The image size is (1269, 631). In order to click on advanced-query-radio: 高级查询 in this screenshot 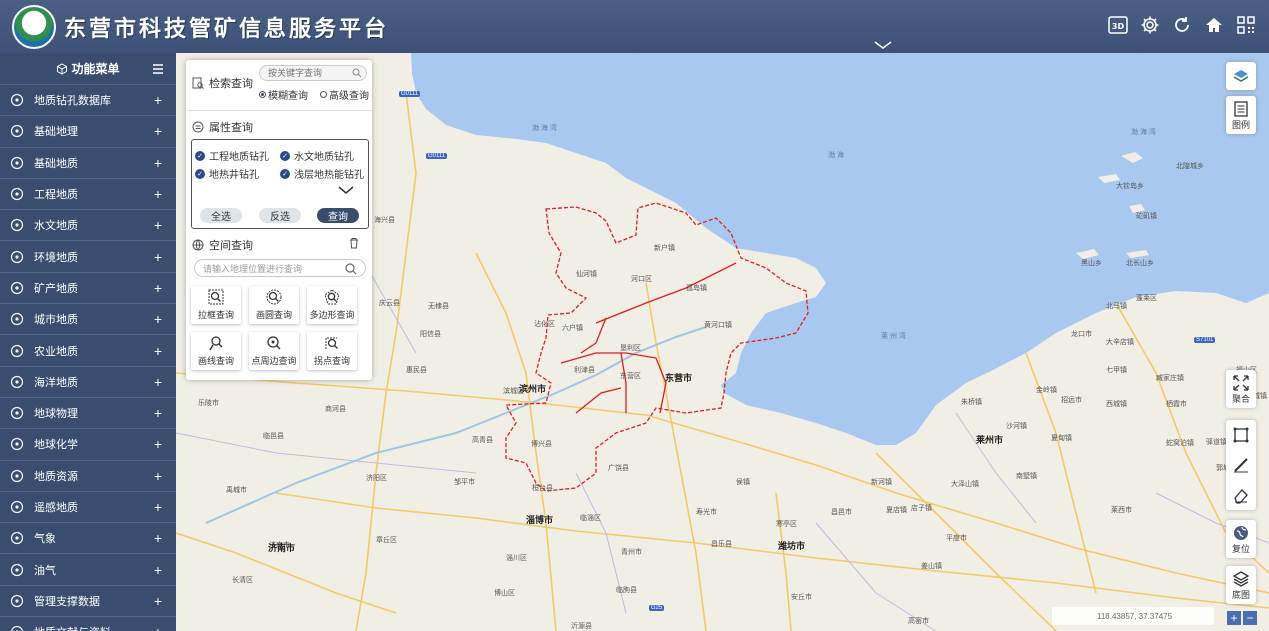, I will do `click(344, 94)`.